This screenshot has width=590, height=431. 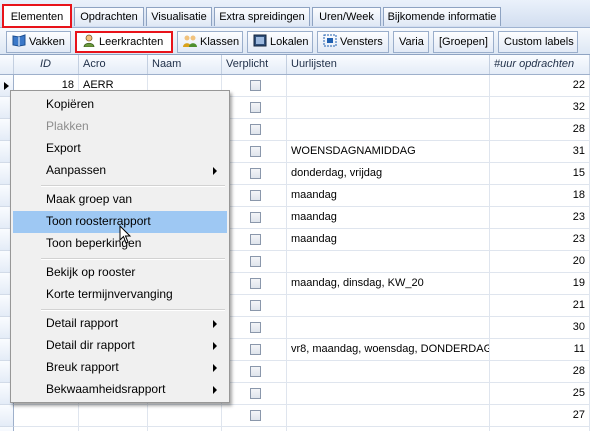 I want to click on tab-opdrachten: Opdrachten, so click(x=109, y=16).